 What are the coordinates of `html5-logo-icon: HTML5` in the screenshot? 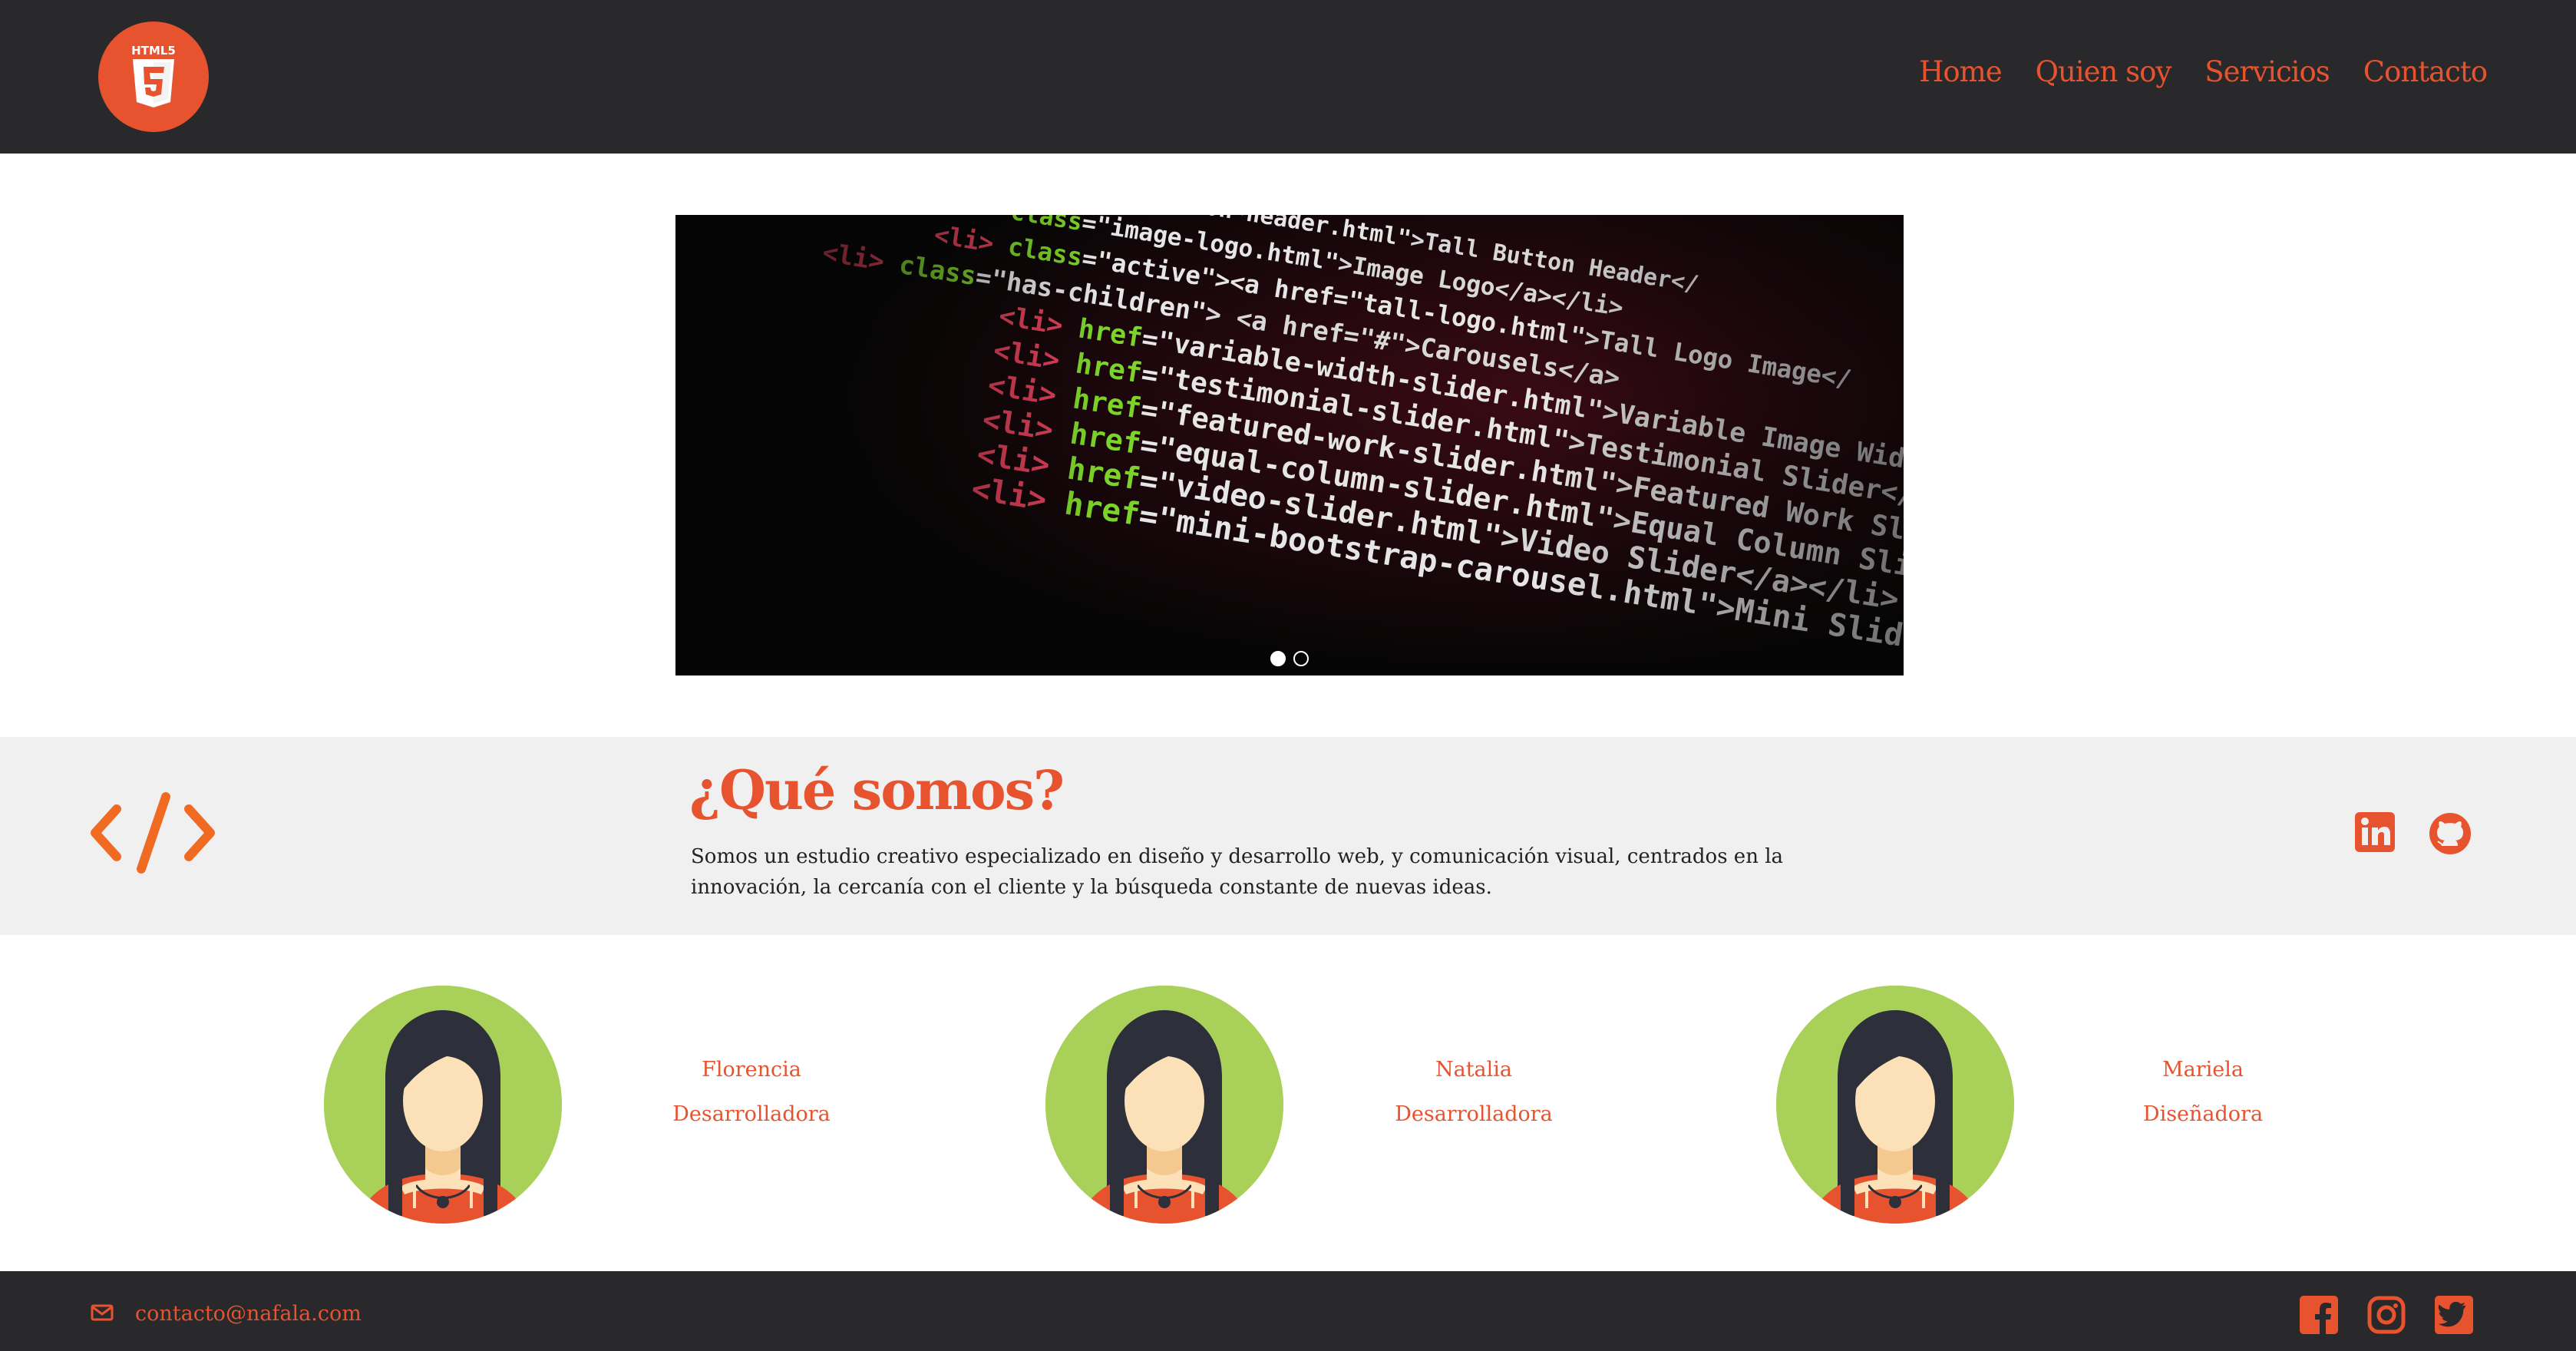 It's located at (153, 76).